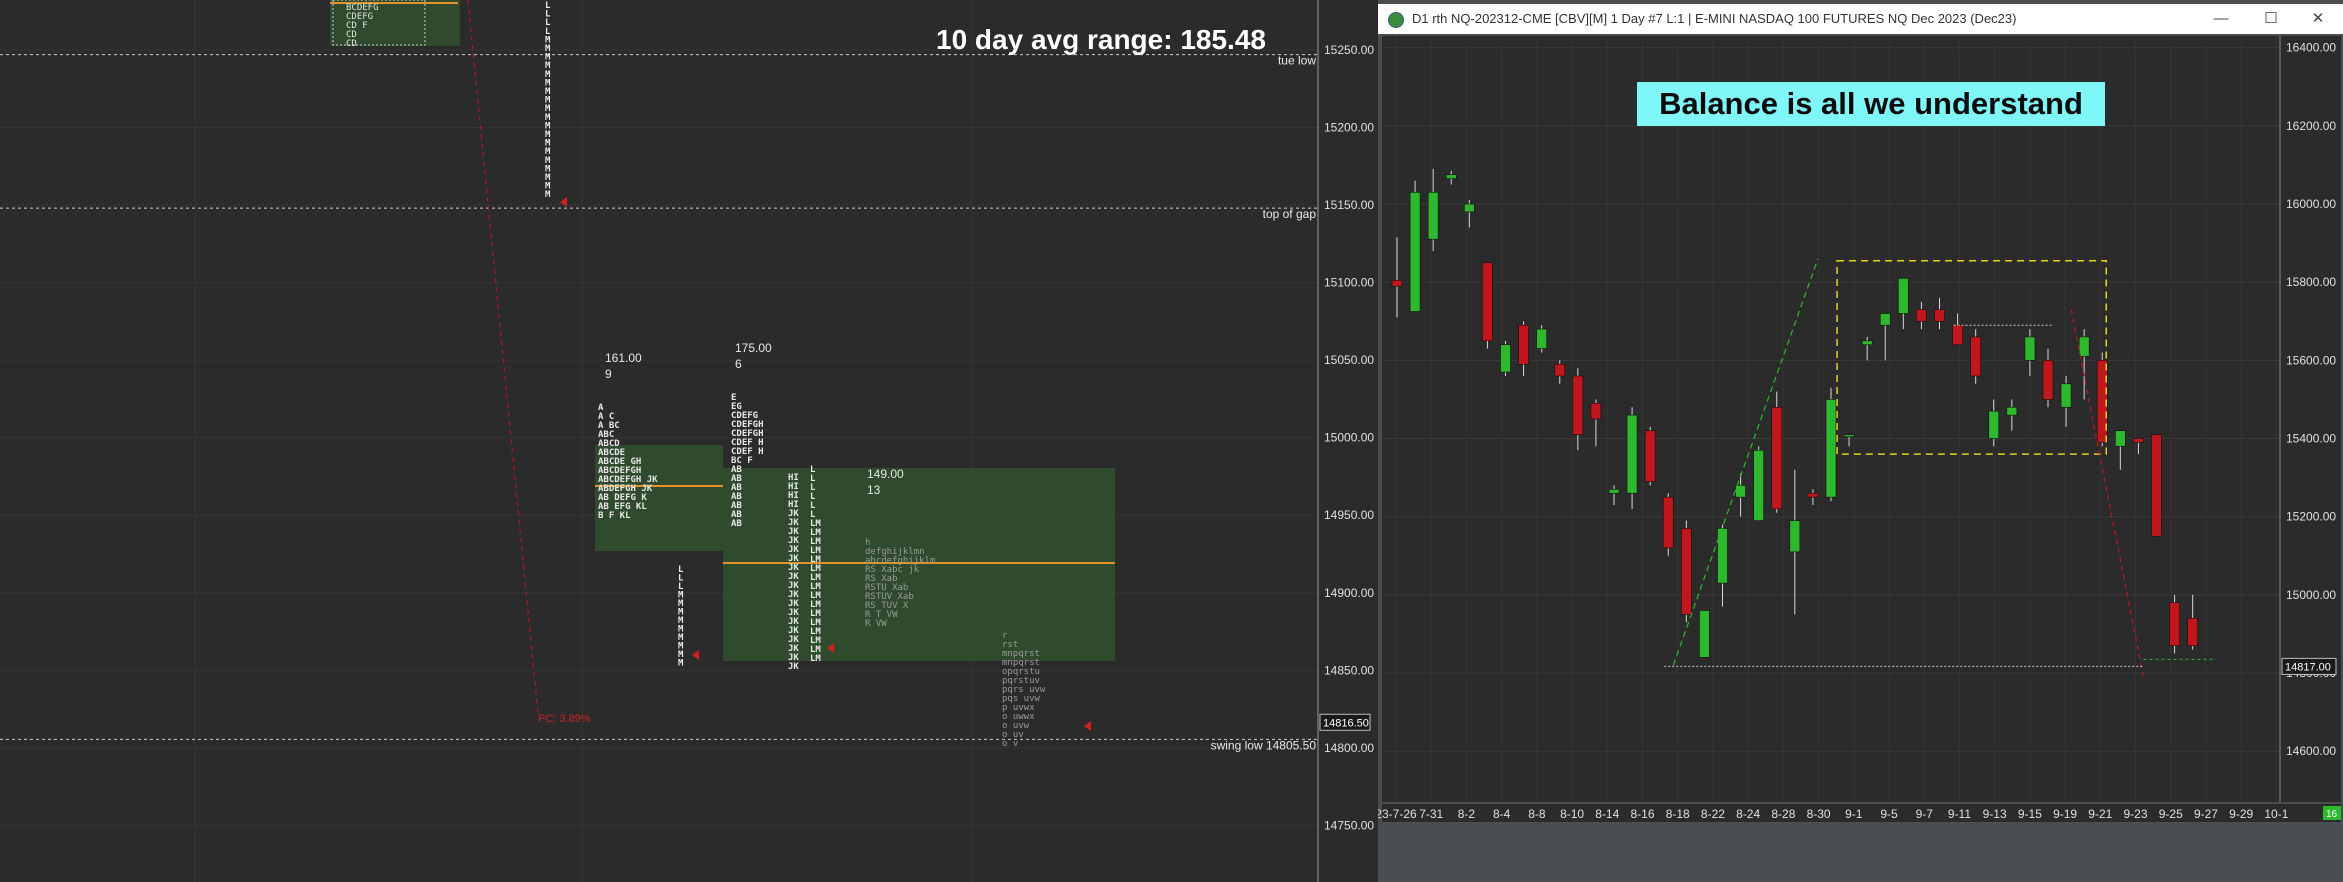 The height and width of the screenshot is (882, 2343). I want to click on time-tick-label: 8-16, so click(1642, 814).